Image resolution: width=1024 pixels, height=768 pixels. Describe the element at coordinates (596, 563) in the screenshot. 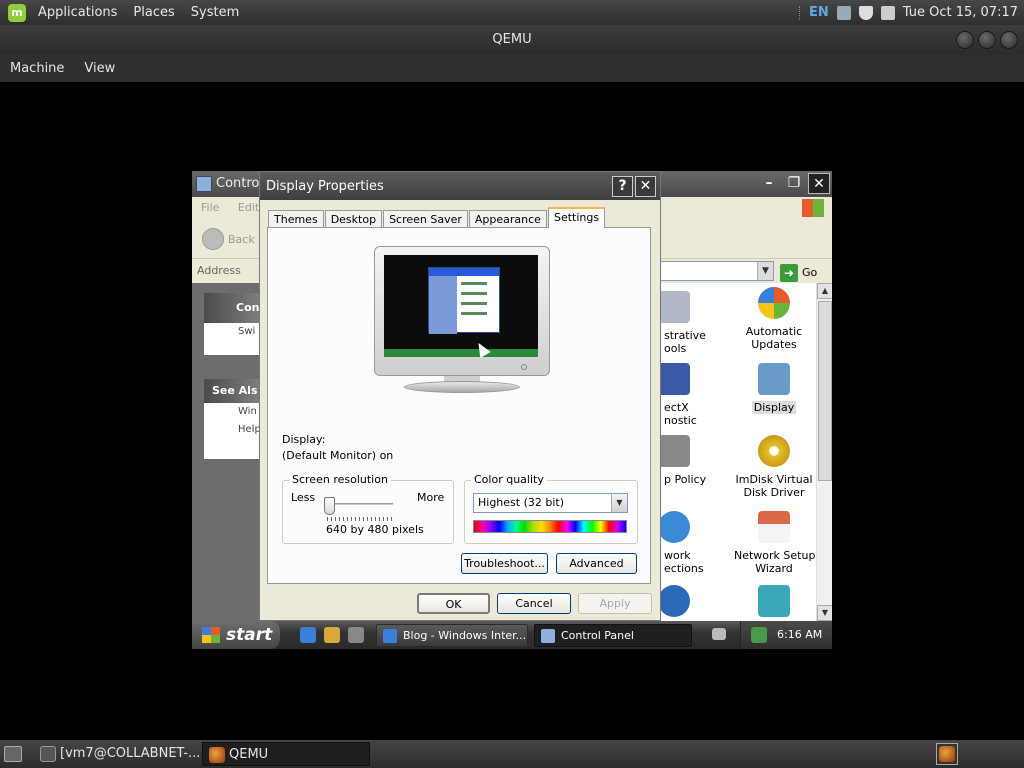

I see `advanced-button: Advanced` at that location.